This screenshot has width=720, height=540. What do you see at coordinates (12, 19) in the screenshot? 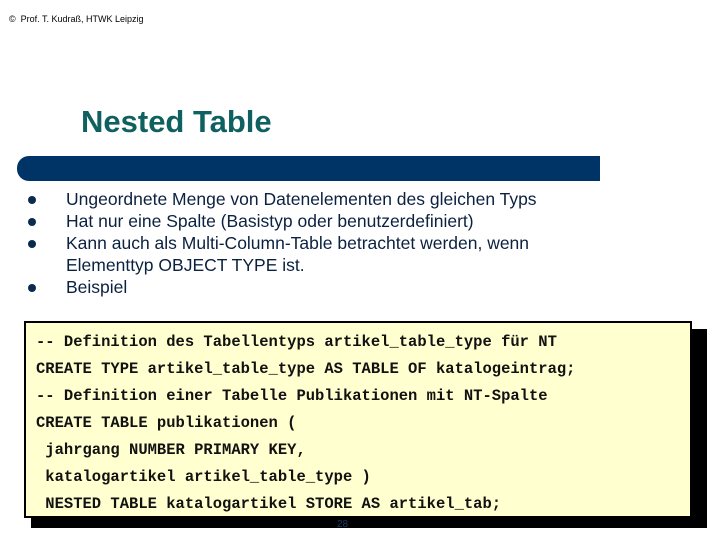
I see `copyright-icon: ©` at bounding box center [12, 19].